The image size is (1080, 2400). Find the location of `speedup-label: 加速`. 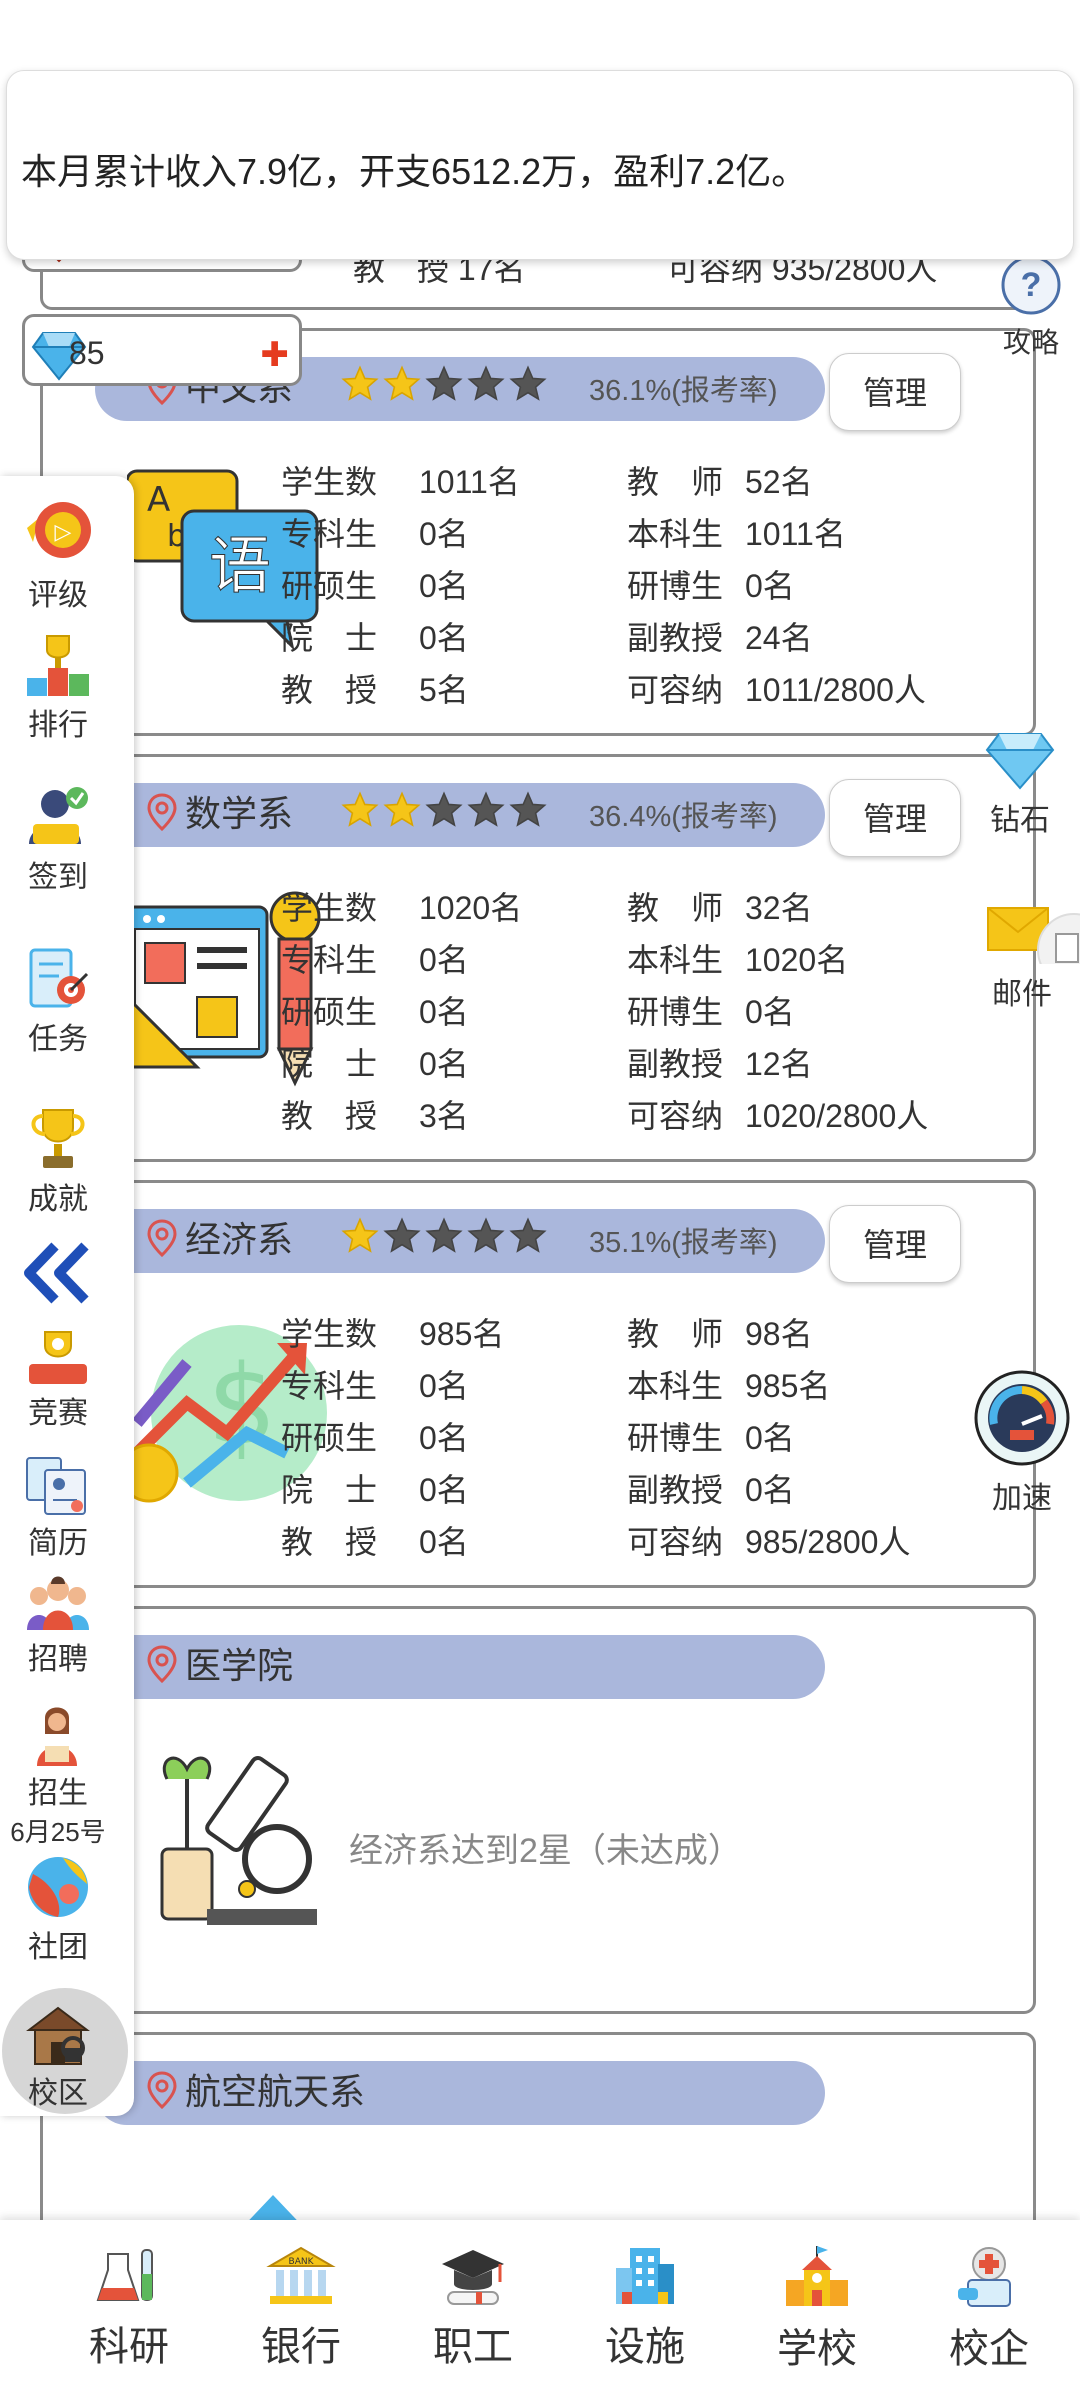

speedup-label: 加速 is located at coordinates (1022, 1498).